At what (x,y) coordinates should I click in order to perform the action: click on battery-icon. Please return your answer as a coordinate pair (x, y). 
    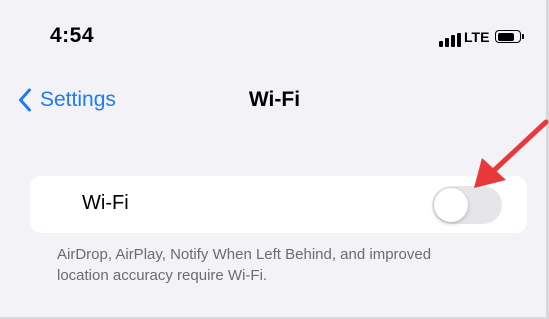
    Looking at the image, I should click on (508, 36).